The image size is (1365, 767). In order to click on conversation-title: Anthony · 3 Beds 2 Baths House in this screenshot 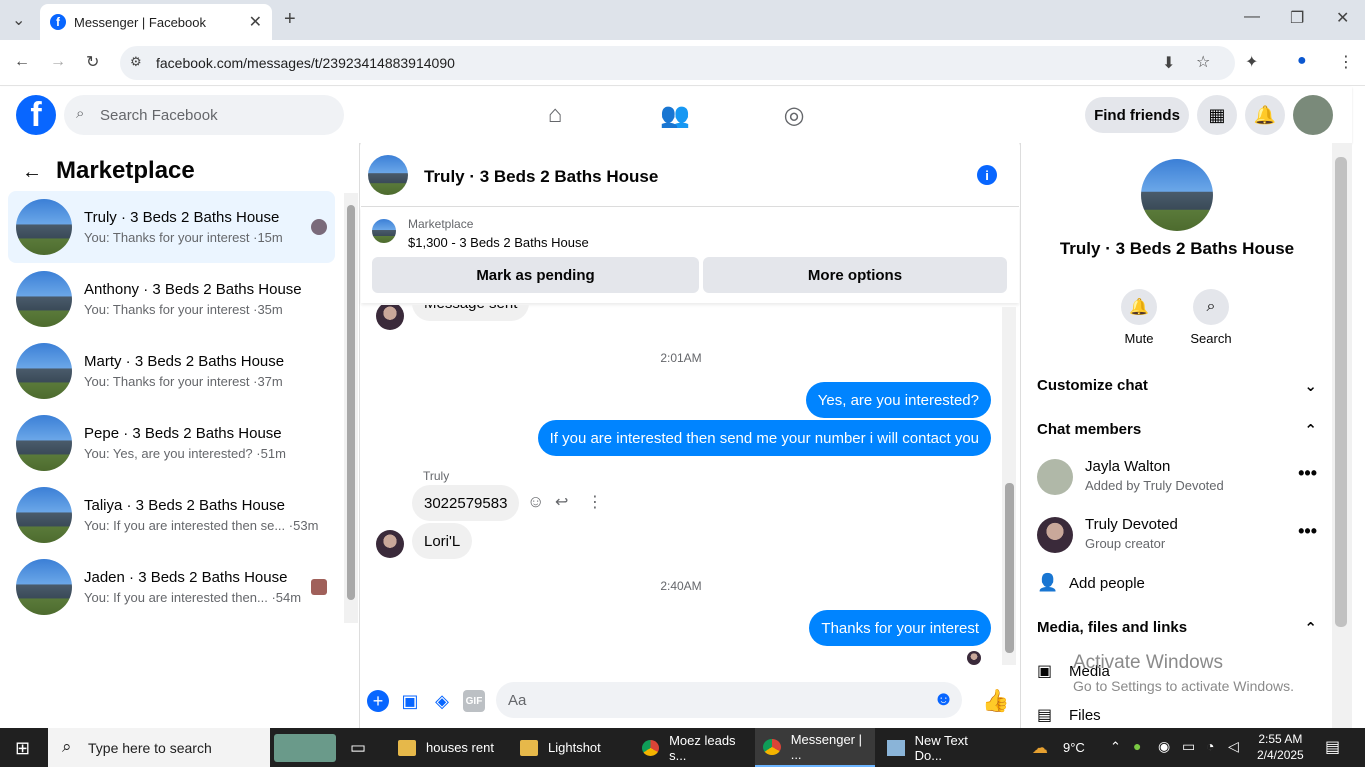, I will do `click(193, 289)`.